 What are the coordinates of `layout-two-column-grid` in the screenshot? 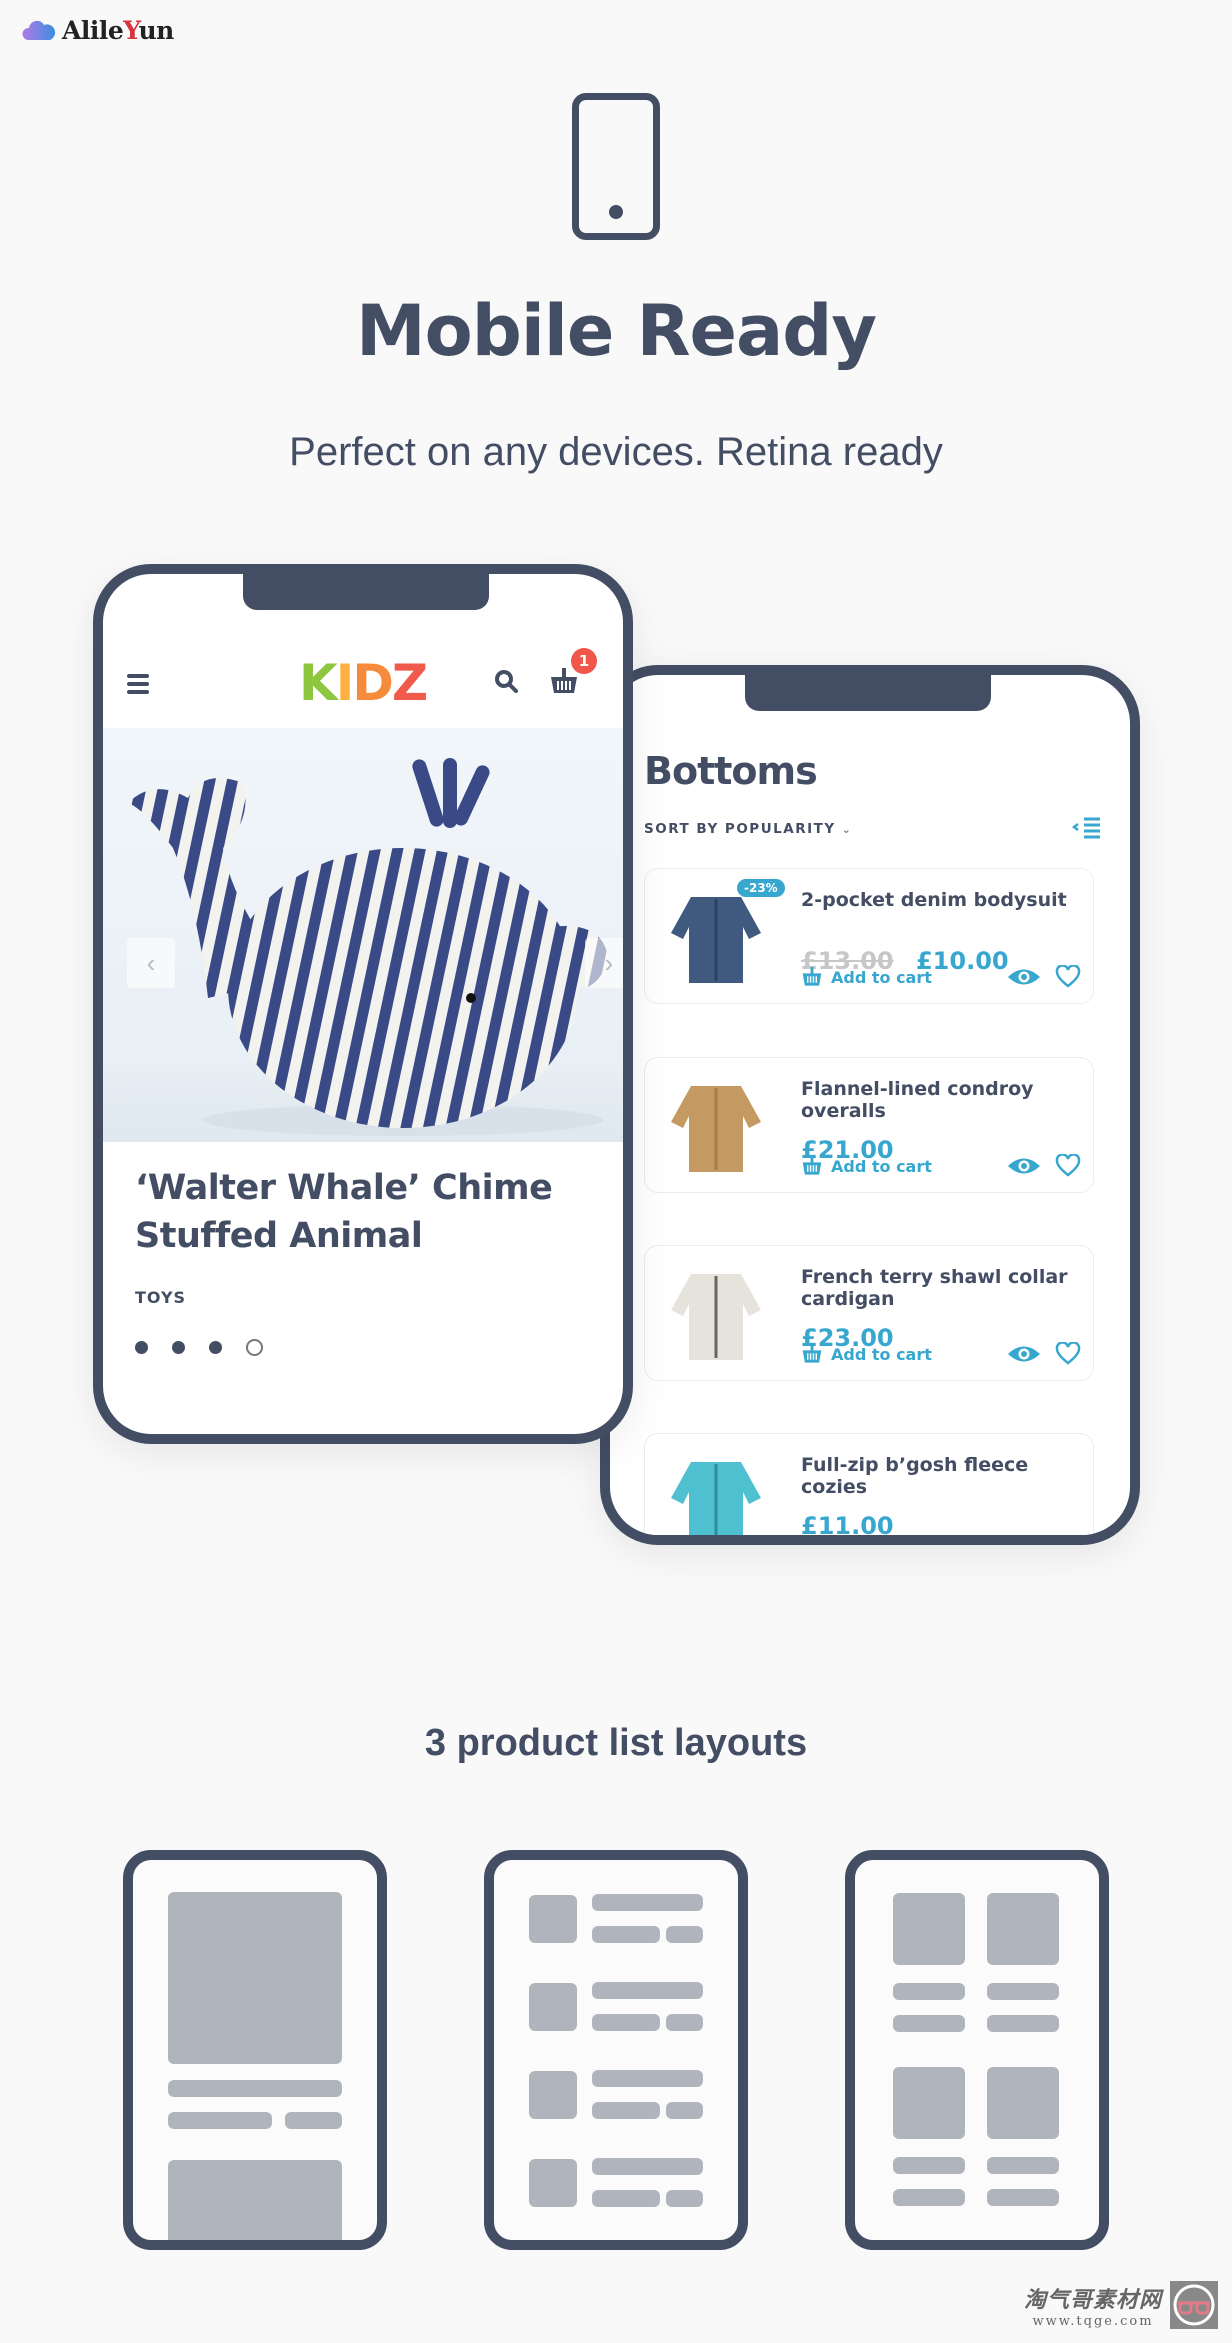 It's located at (977, 2050).